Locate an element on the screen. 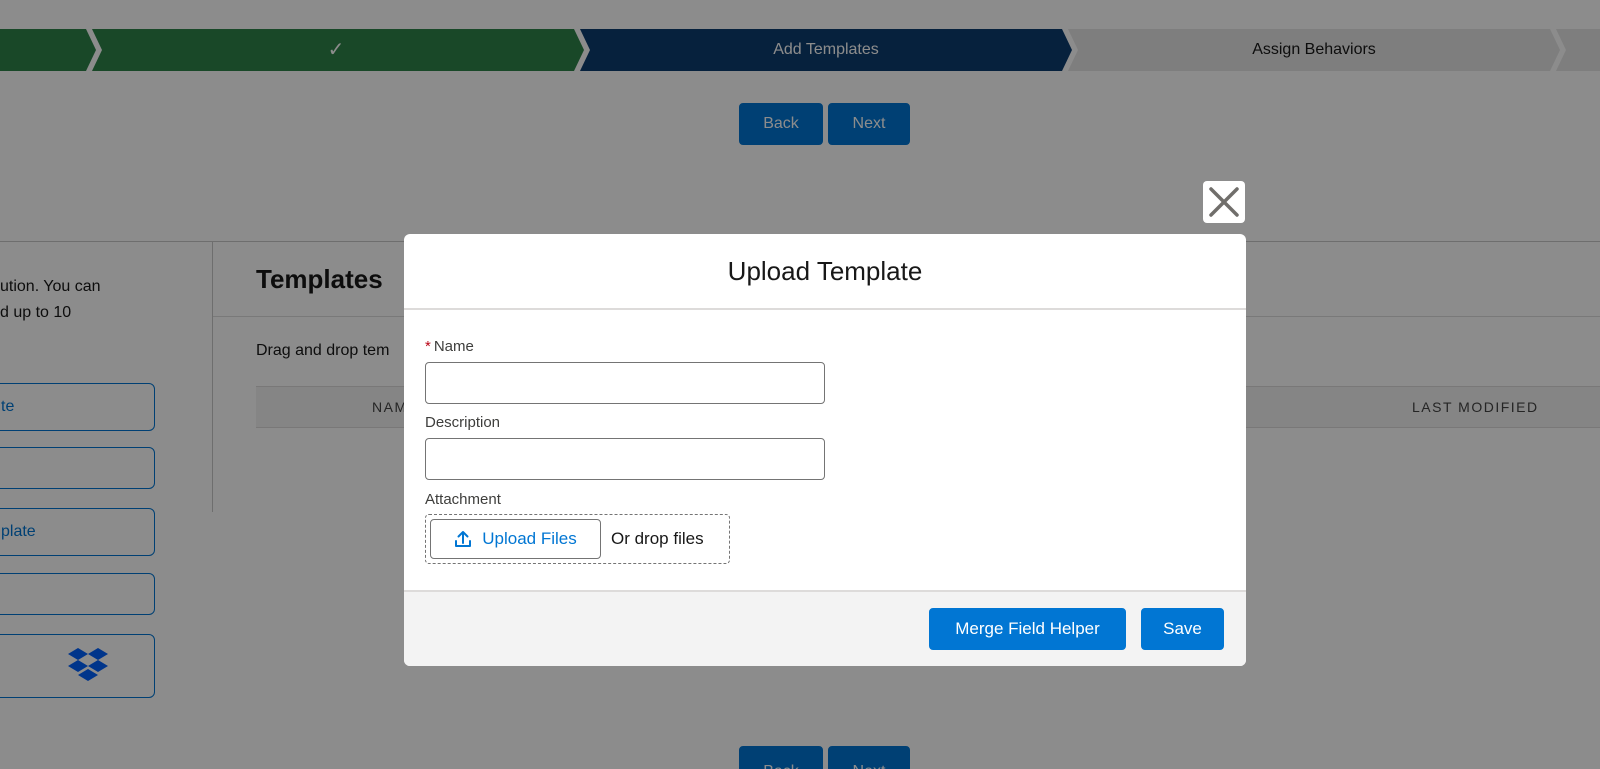 The height and width of the screenshot is (769, 1600). modal-header: Upload Template is located at coordinates (825, 272).